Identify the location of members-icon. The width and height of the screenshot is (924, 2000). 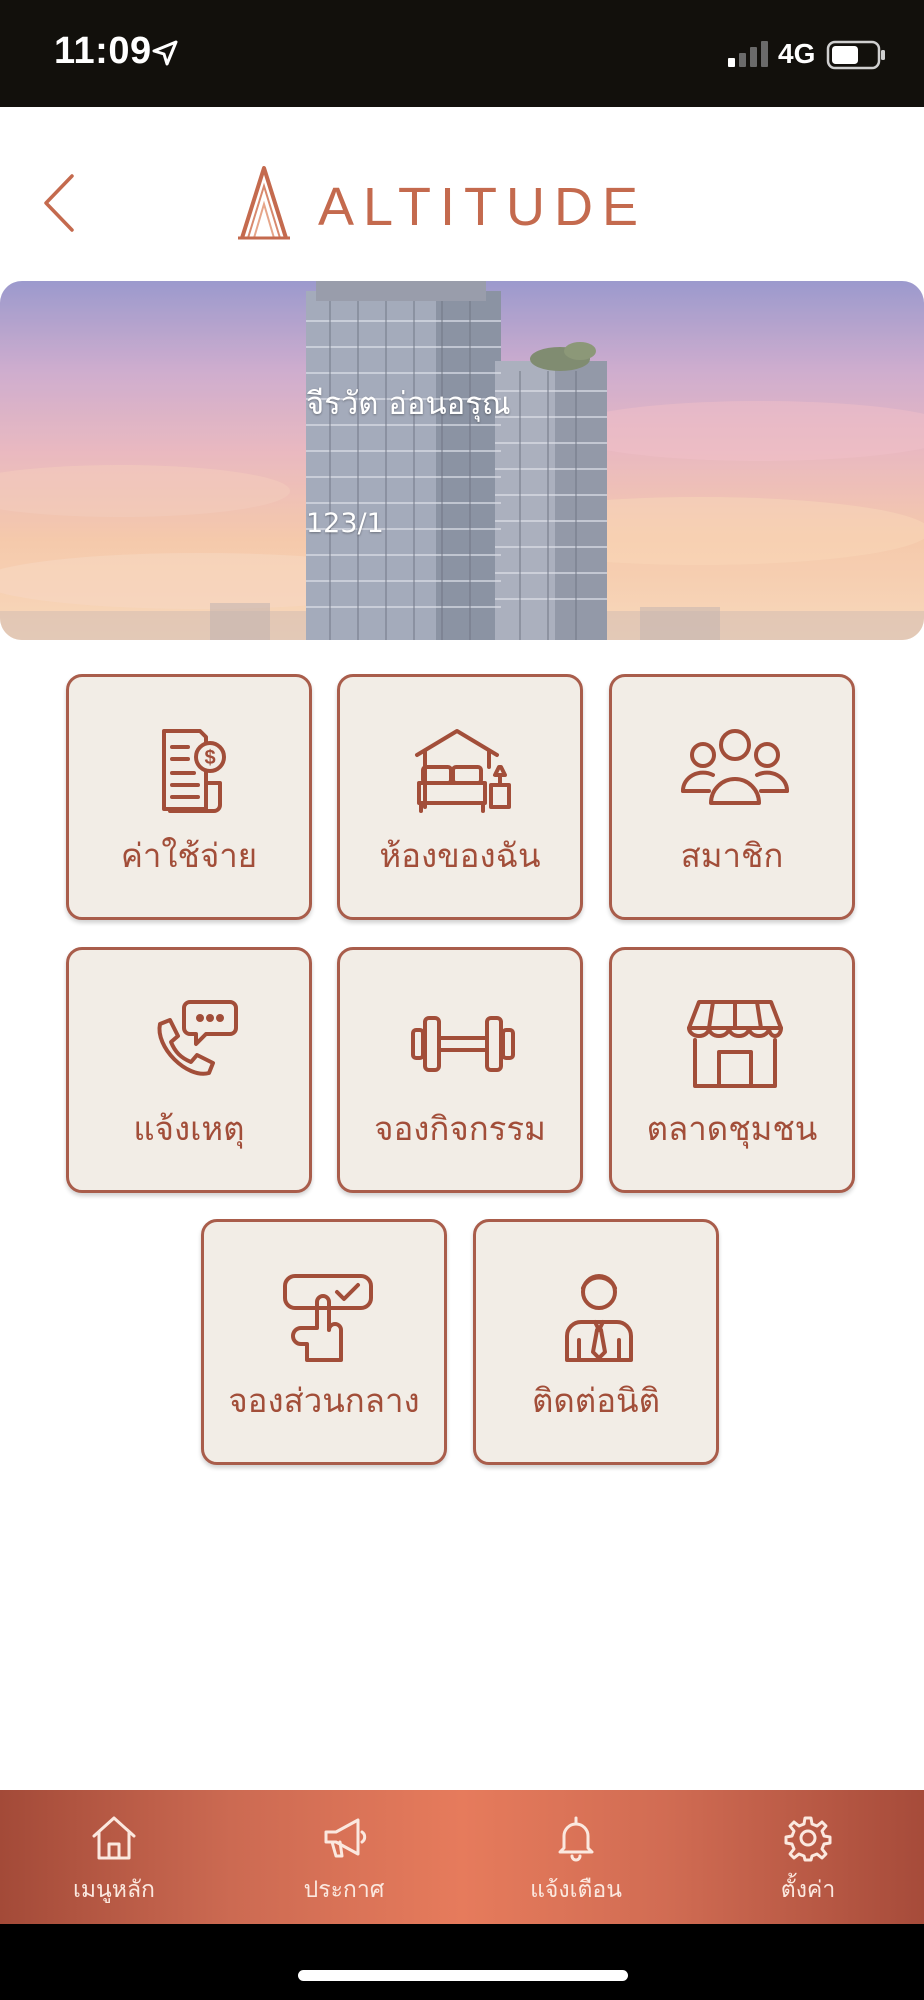
(735, 767).